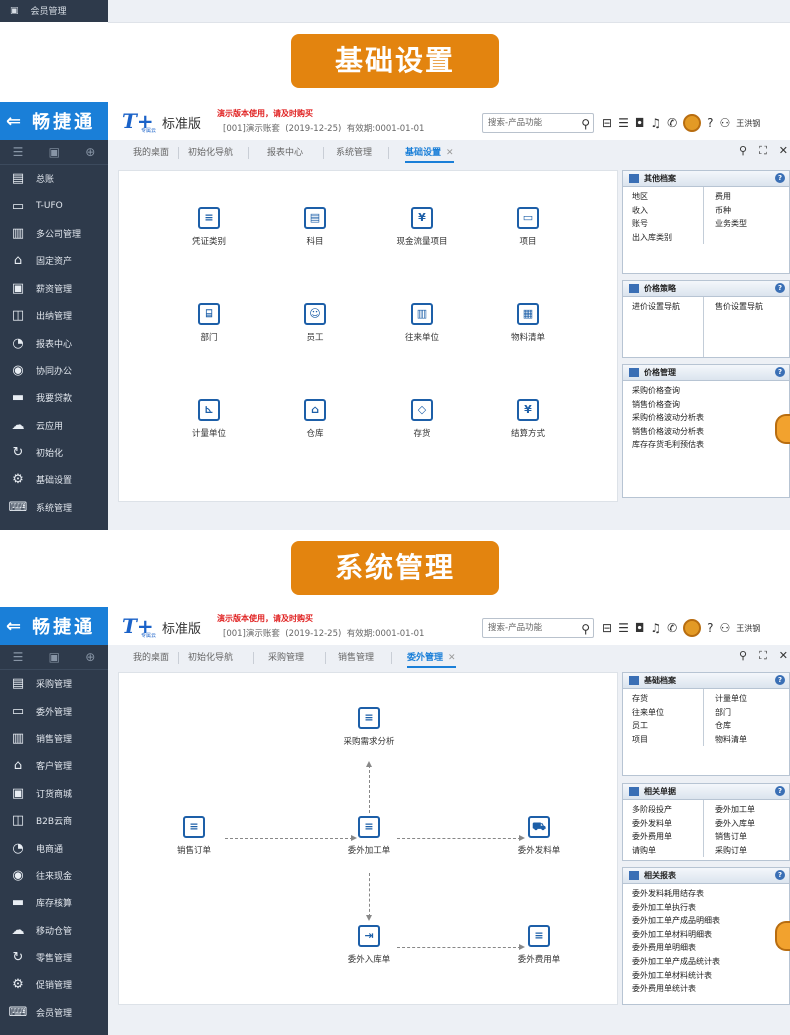 The width and height of the screenshot is (790, 1035). What do you see at coordinates (54, 984) in the screenshot?
I see `sidebar-item: ⚙ 促销管理` at bounding box center [54, 984].